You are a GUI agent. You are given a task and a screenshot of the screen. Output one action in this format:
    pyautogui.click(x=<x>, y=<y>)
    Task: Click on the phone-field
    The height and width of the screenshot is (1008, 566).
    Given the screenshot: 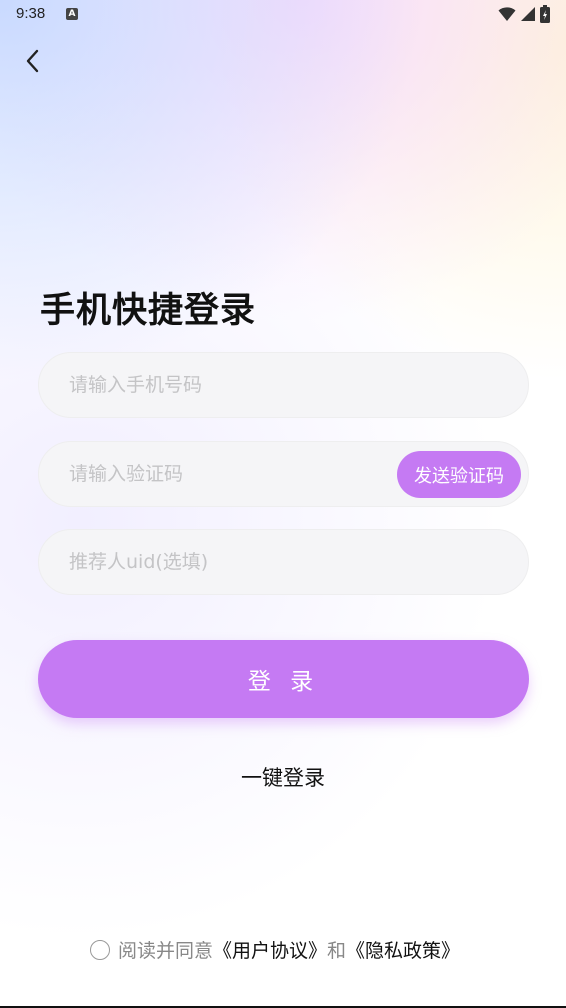 What is the action you would take?
    pyautogui.click(x=283, y=385)
    